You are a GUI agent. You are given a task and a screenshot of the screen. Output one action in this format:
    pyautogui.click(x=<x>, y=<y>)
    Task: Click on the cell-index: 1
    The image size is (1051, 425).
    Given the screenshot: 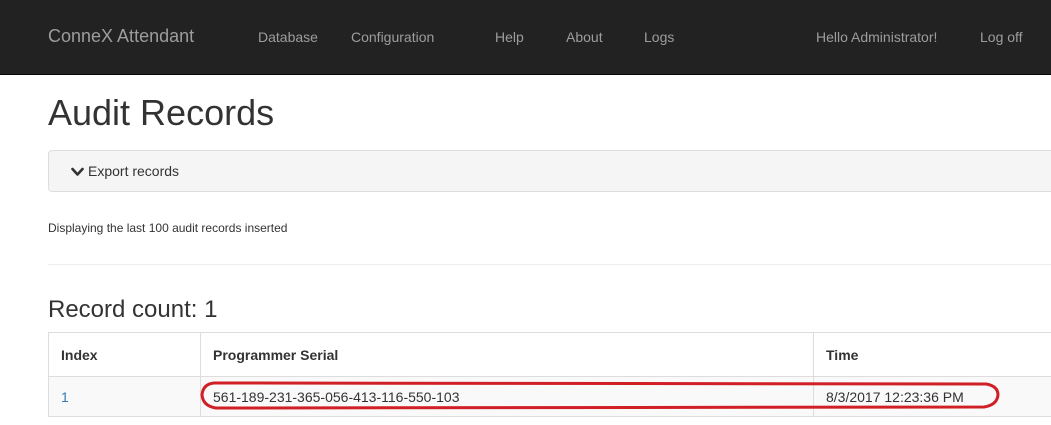 What is the action you would take?
    pyautogui.click(x=124, y=396)
    